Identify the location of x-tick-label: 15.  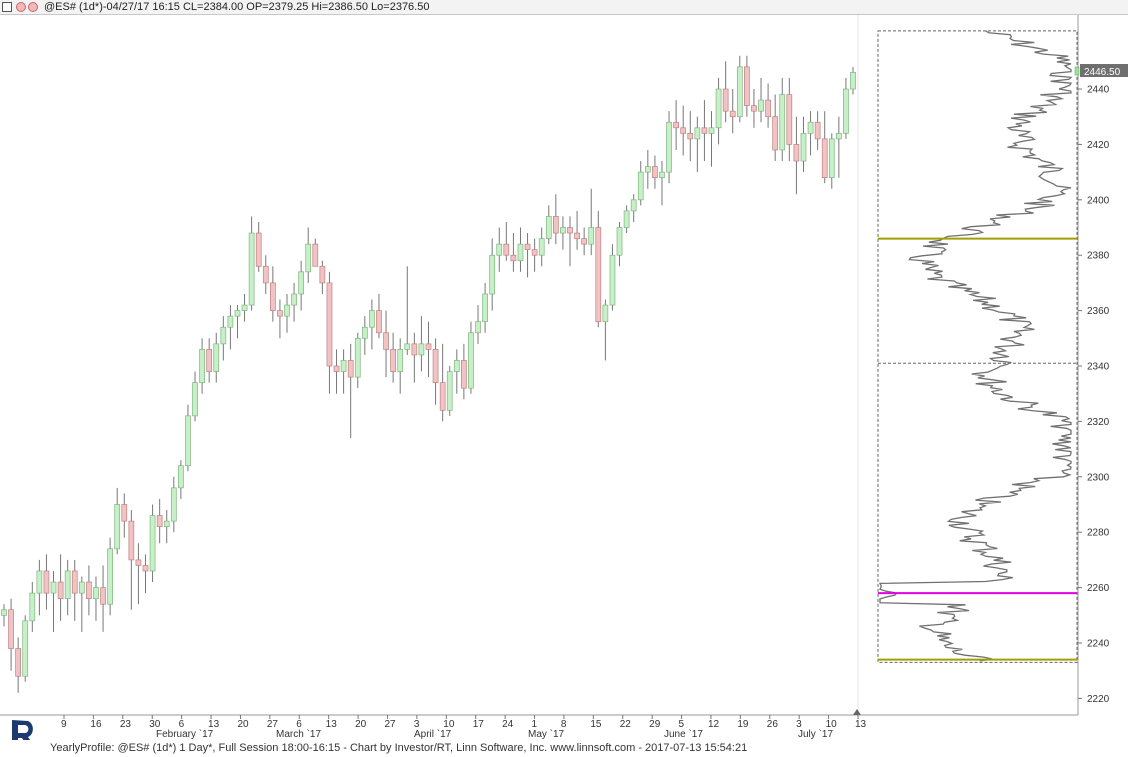
(596, 724).